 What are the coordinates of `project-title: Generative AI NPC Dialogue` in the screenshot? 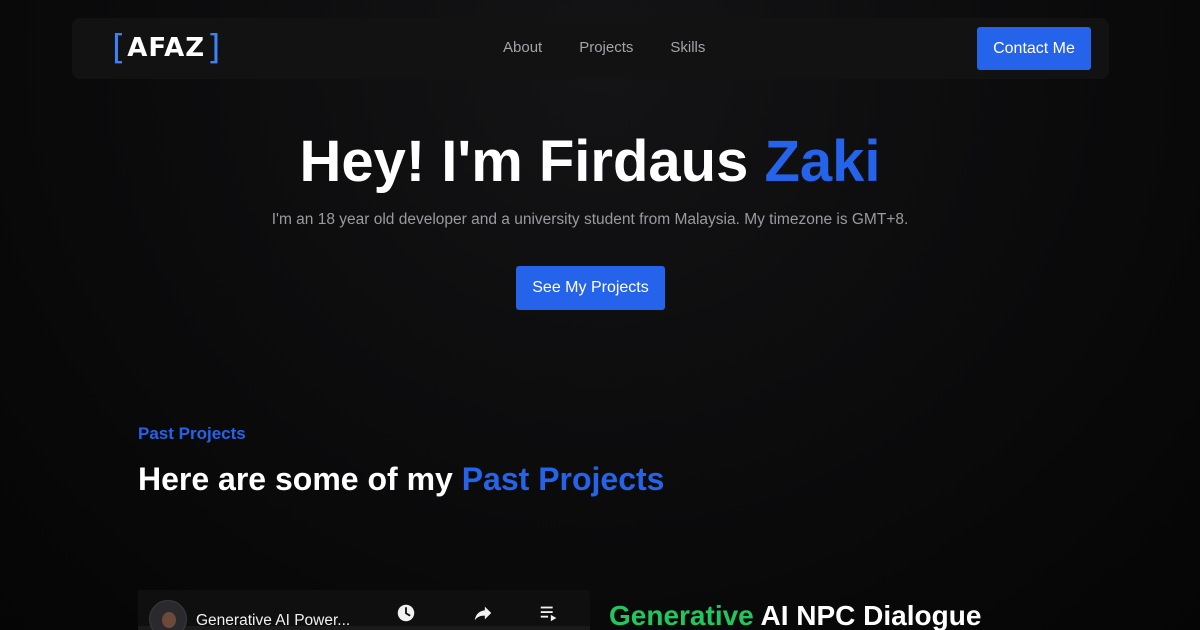 It's located at (795, 614).